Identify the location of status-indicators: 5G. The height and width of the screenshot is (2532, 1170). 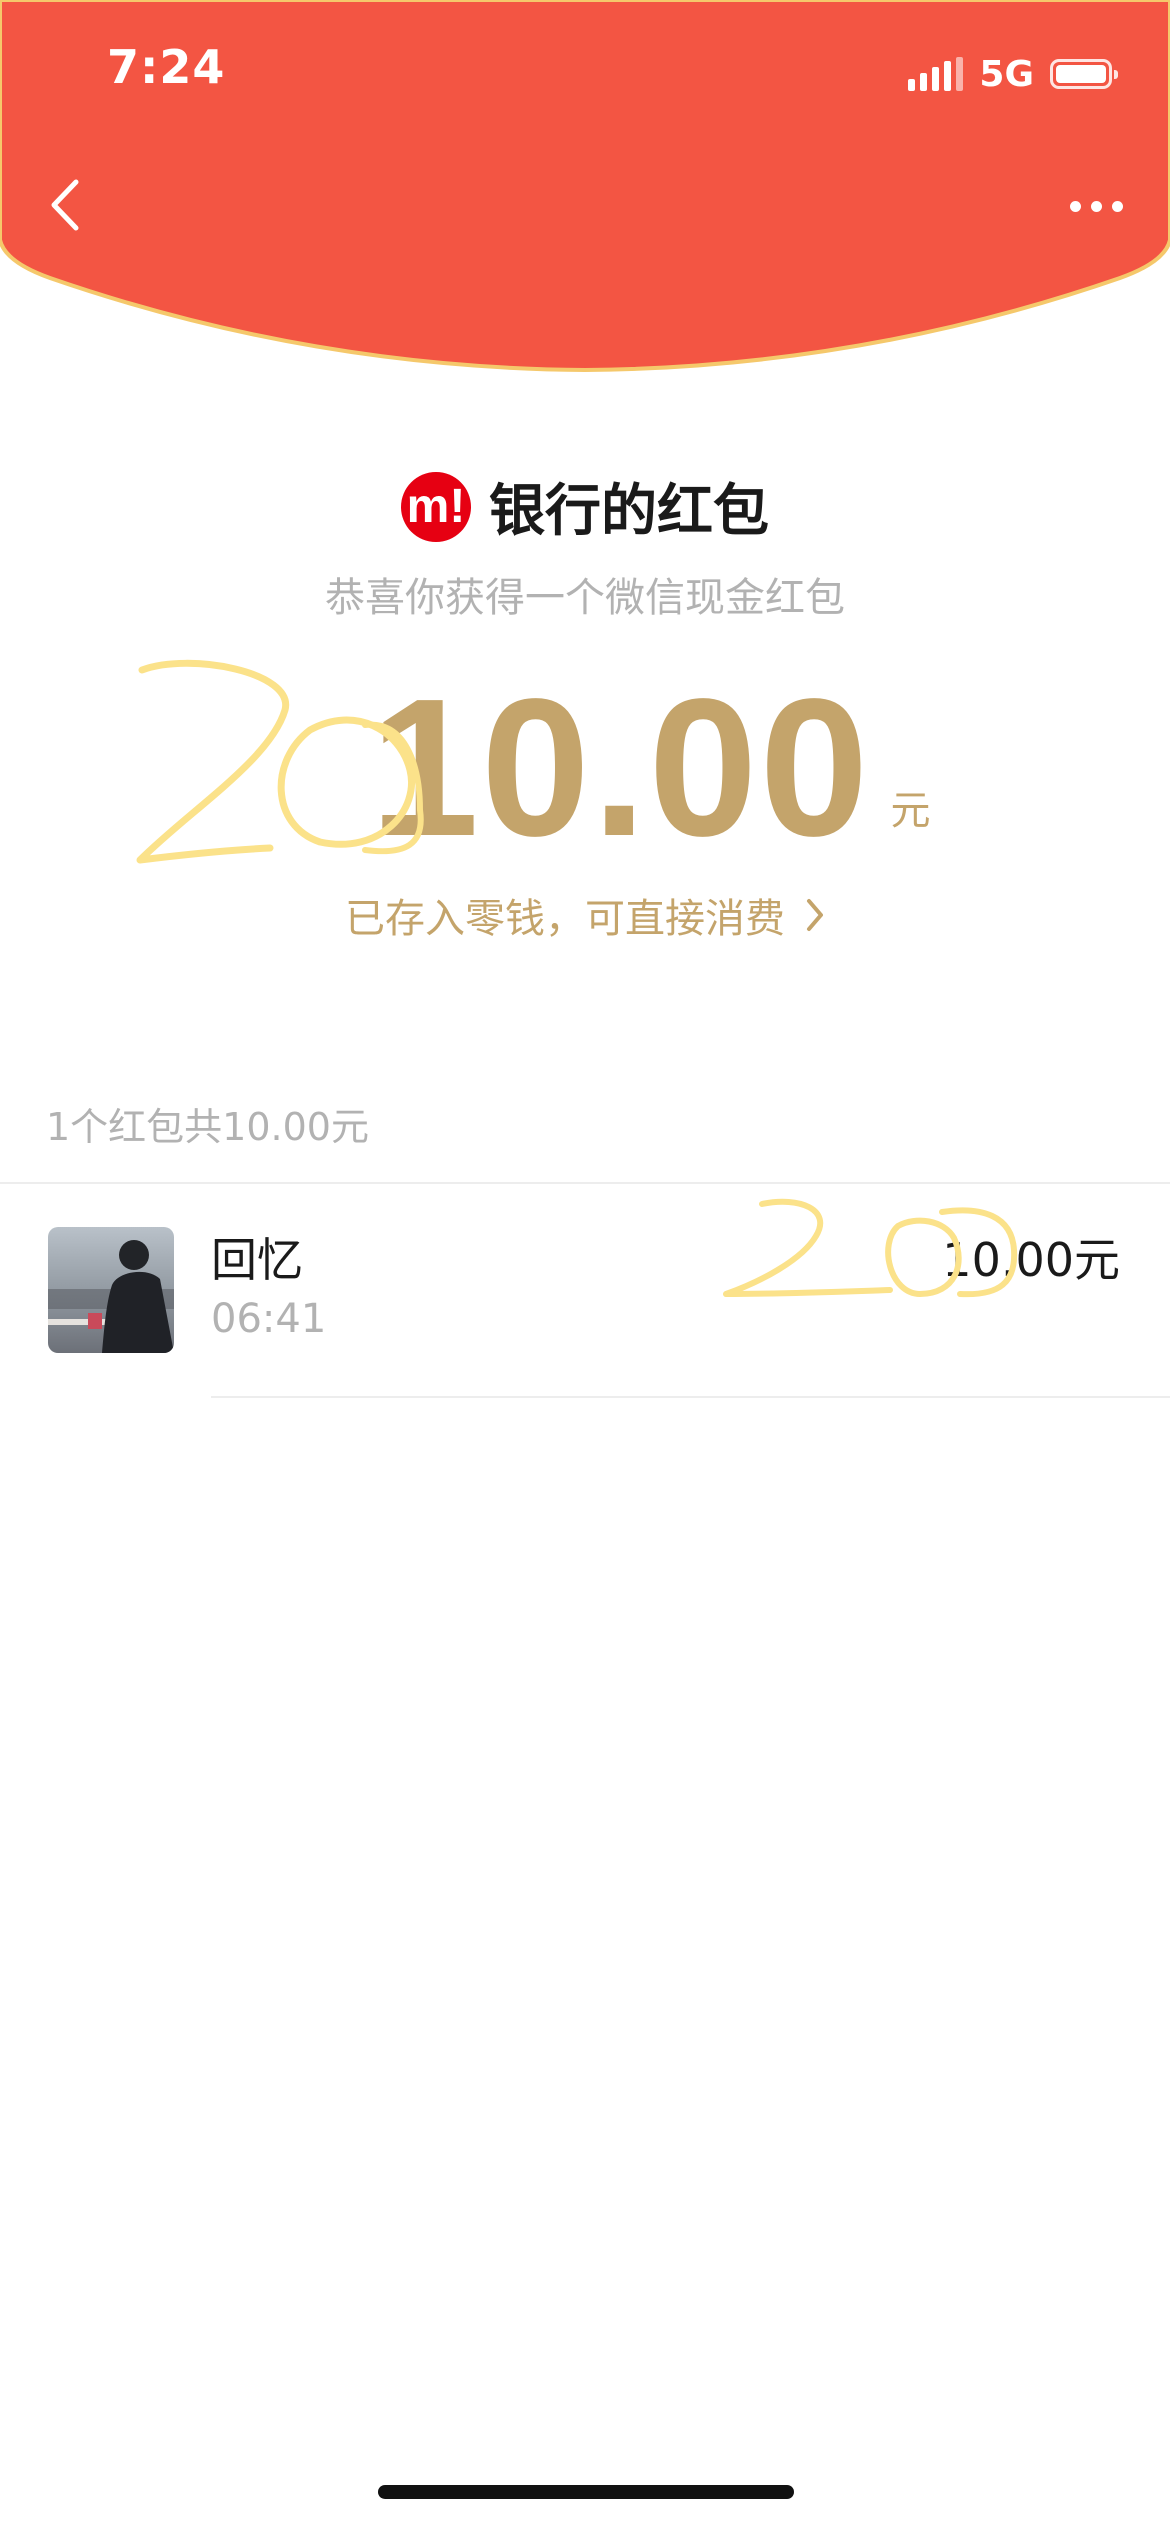
(1013, 74).